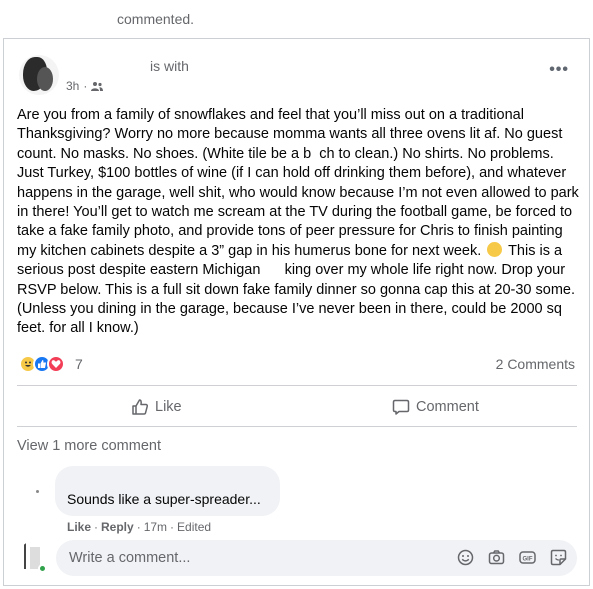  What do you see at coordinates (465, 557) in the screenshot?
I see `emoji-icon` at bounding box center [465, 557].